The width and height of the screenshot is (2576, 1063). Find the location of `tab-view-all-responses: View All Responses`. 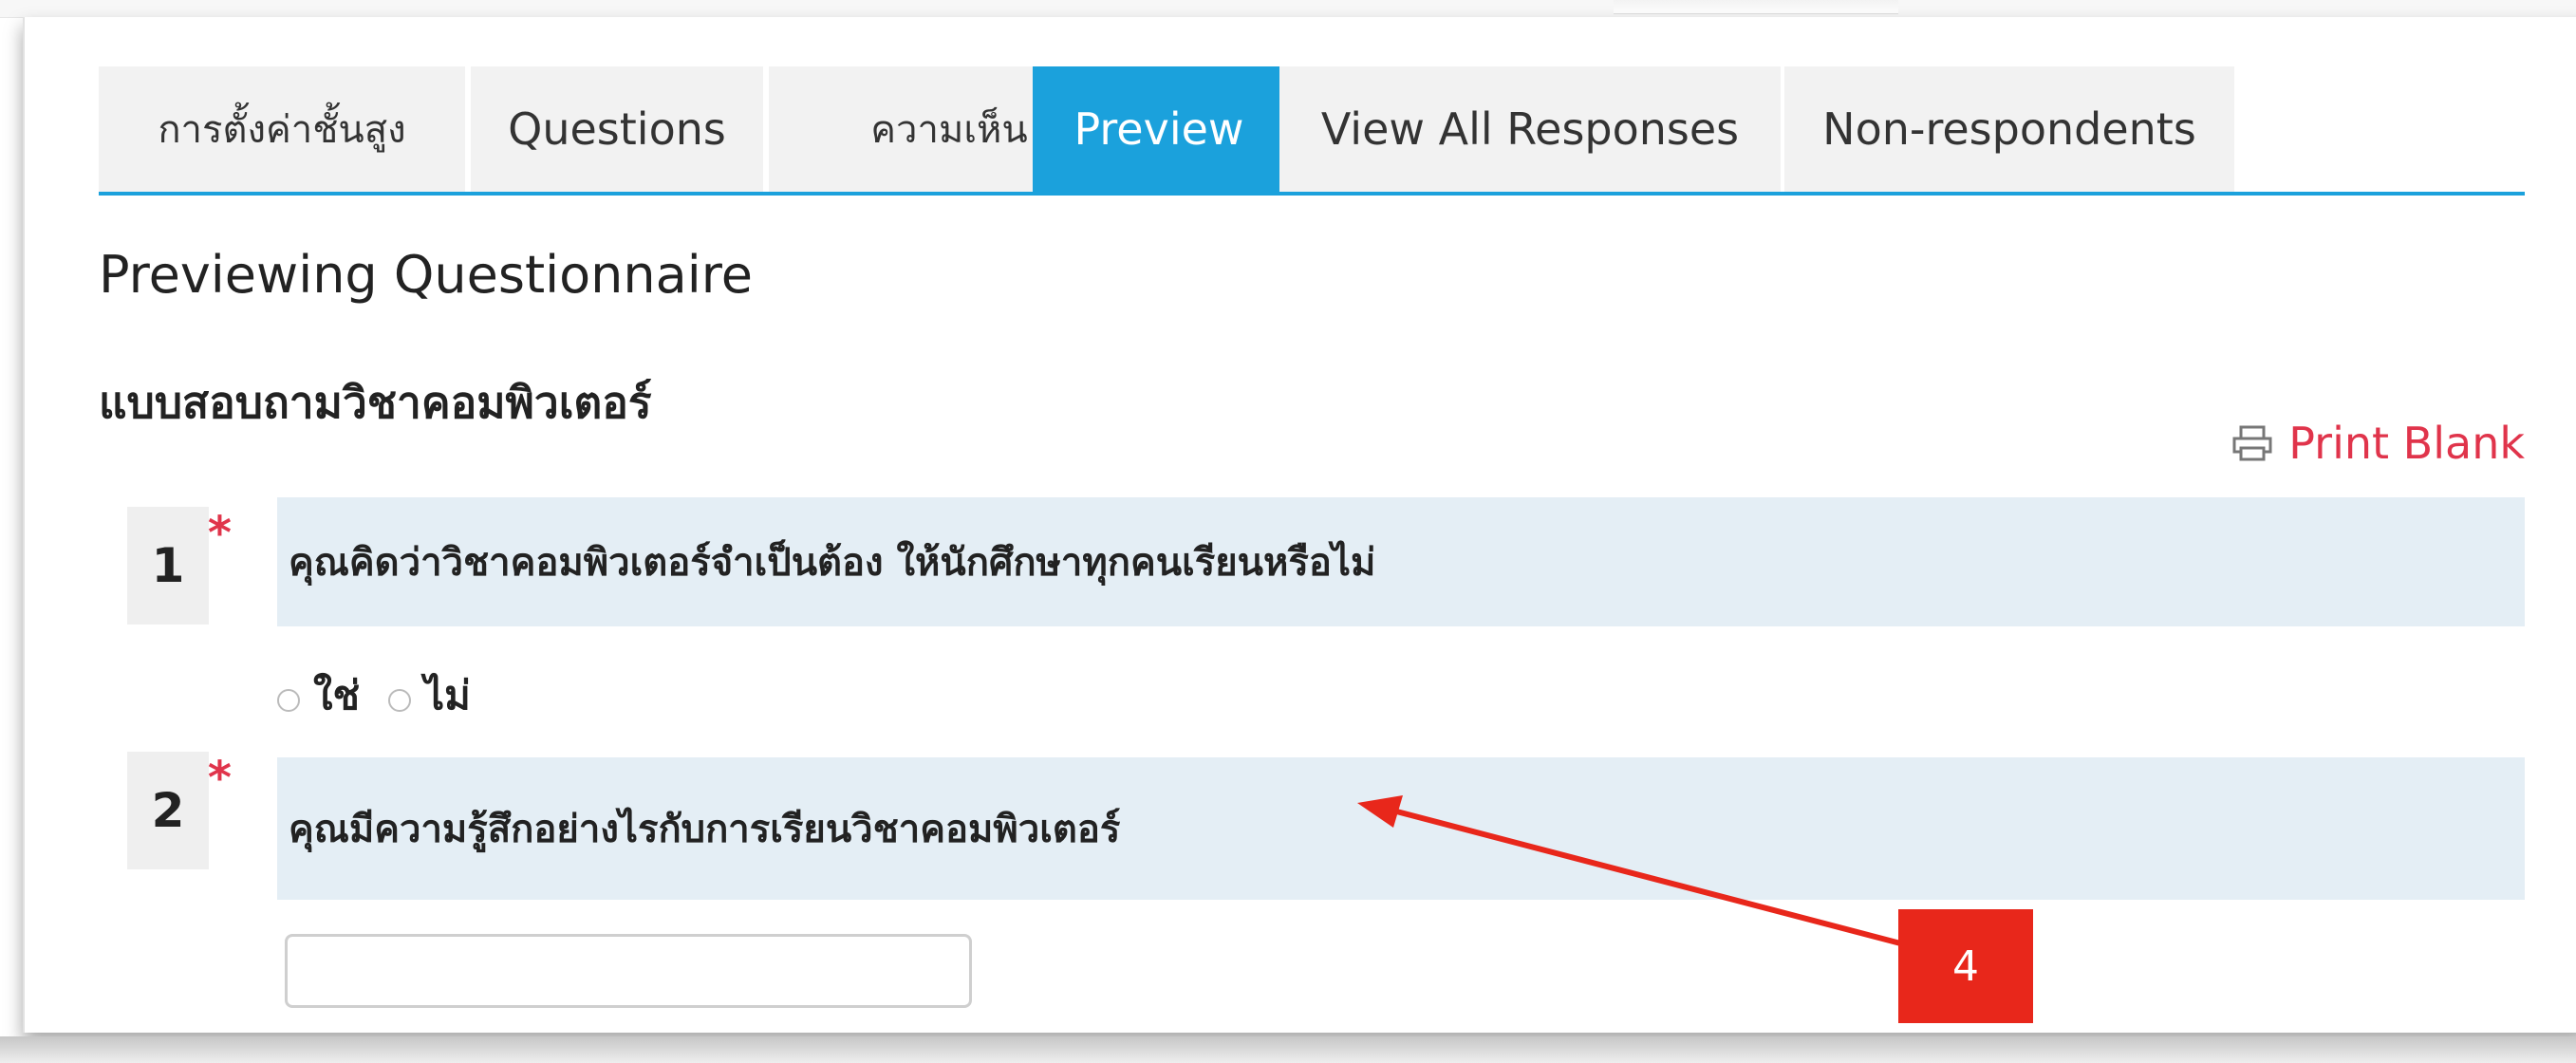

tab-view-all-responses: View All Responses is located at coordinates (1530, 129).